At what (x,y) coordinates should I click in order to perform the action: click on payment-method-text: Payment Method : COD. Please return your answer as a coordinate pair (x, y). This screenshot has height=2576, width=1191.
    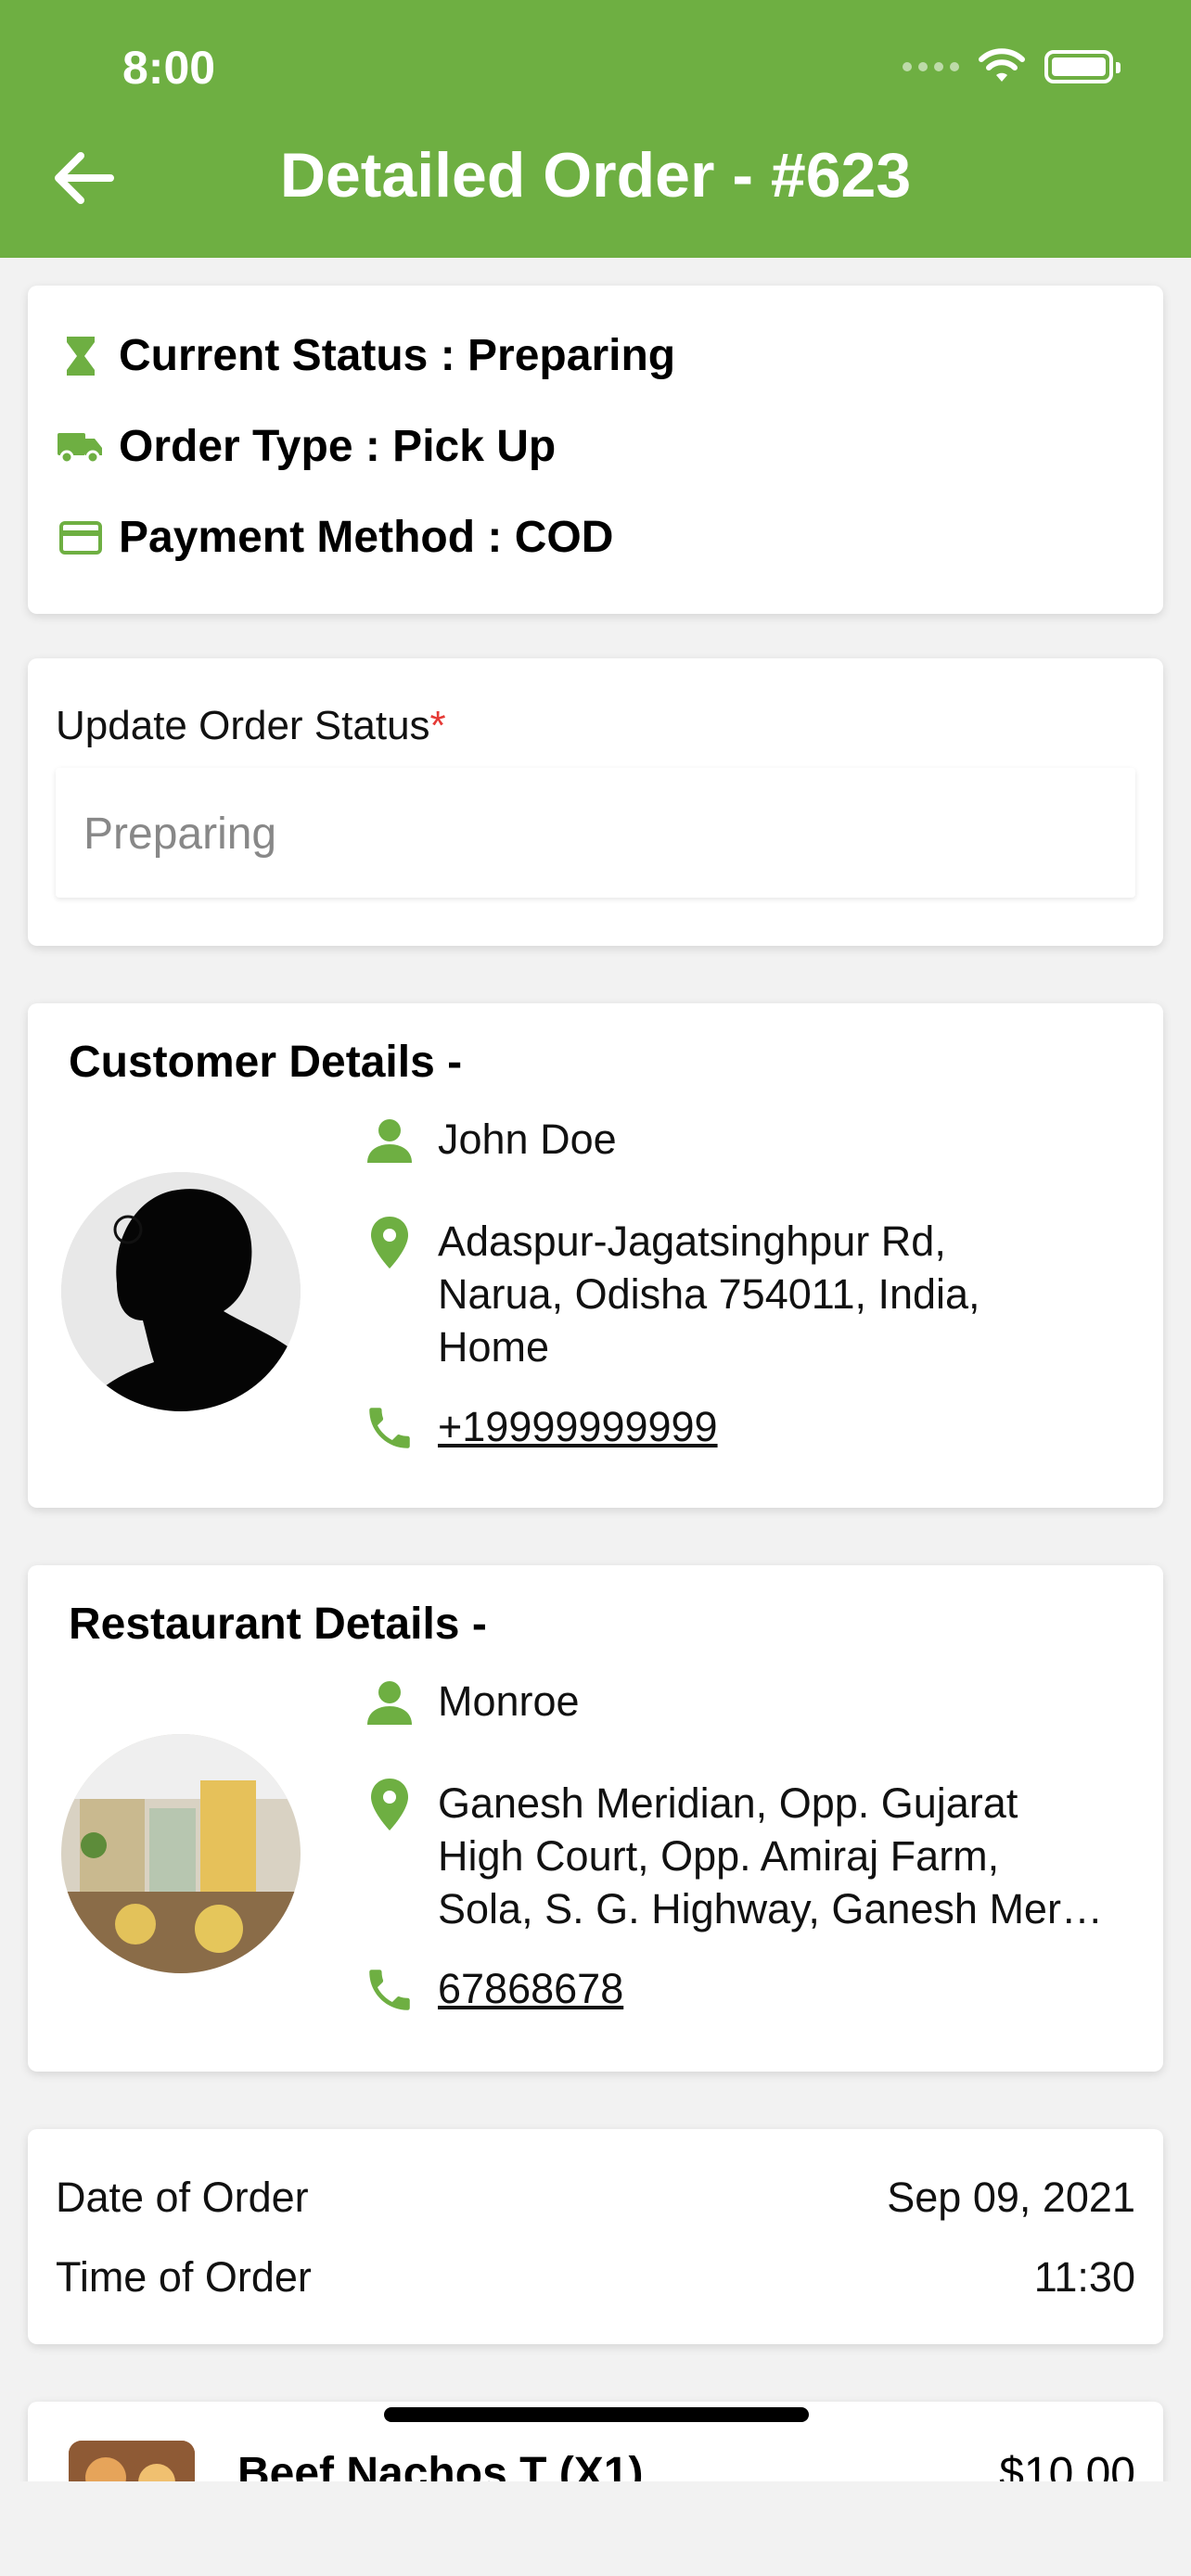
    Looking at the image, I should click on (366, 538).